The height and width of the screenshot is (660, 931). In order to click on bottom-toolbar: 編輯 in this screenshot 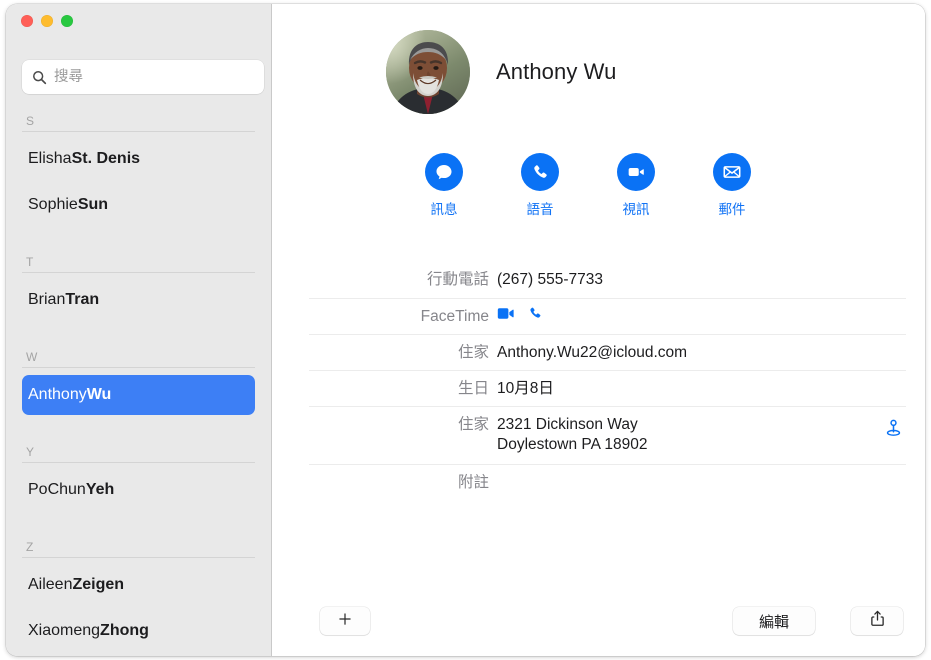, I will do `click(598, 625)`.